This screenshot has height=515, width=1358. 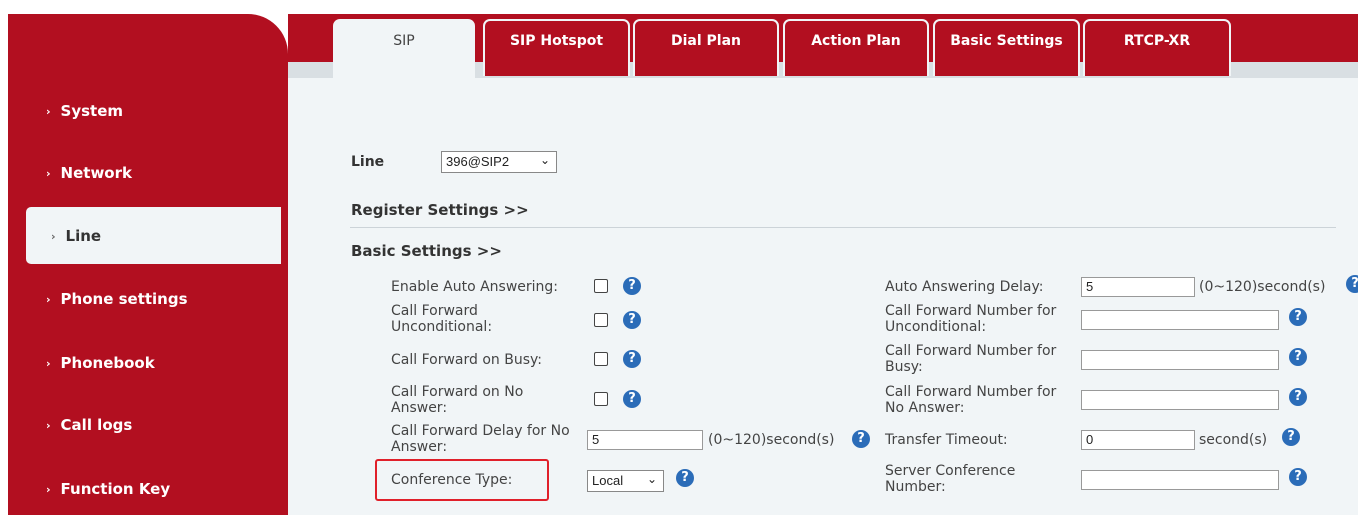 I want to click on label-line: No Answer:, so click(x=925, y=408).